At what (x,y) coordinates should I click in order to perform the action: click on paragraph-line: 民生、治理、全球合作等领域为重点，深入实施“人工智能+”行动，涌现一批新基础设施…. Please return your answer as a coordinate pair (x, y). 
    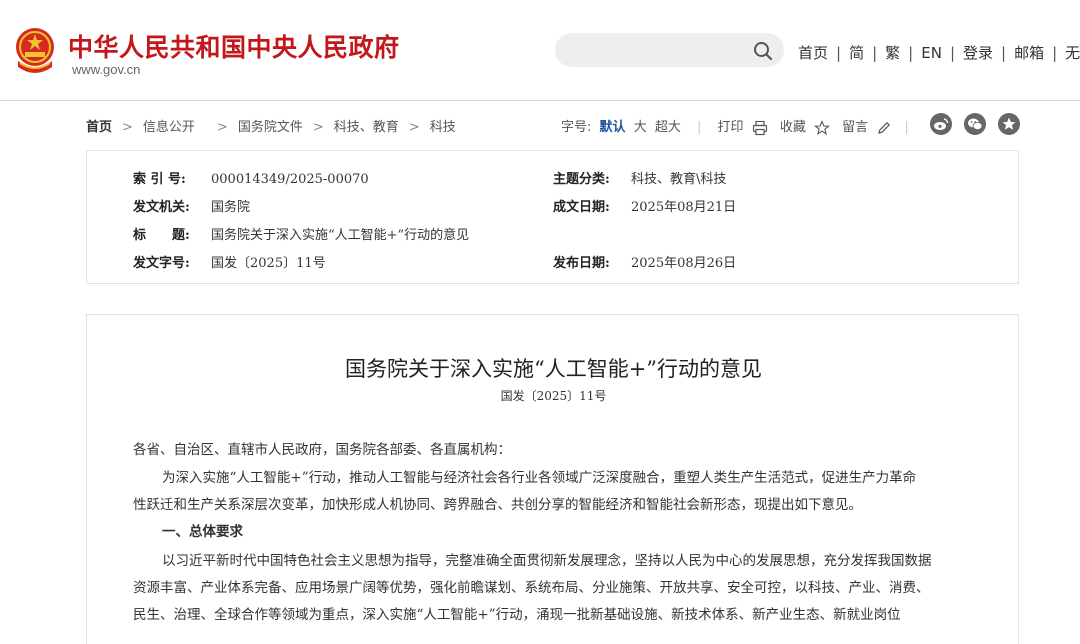
    Looking at the image, I should click on (517, 615).